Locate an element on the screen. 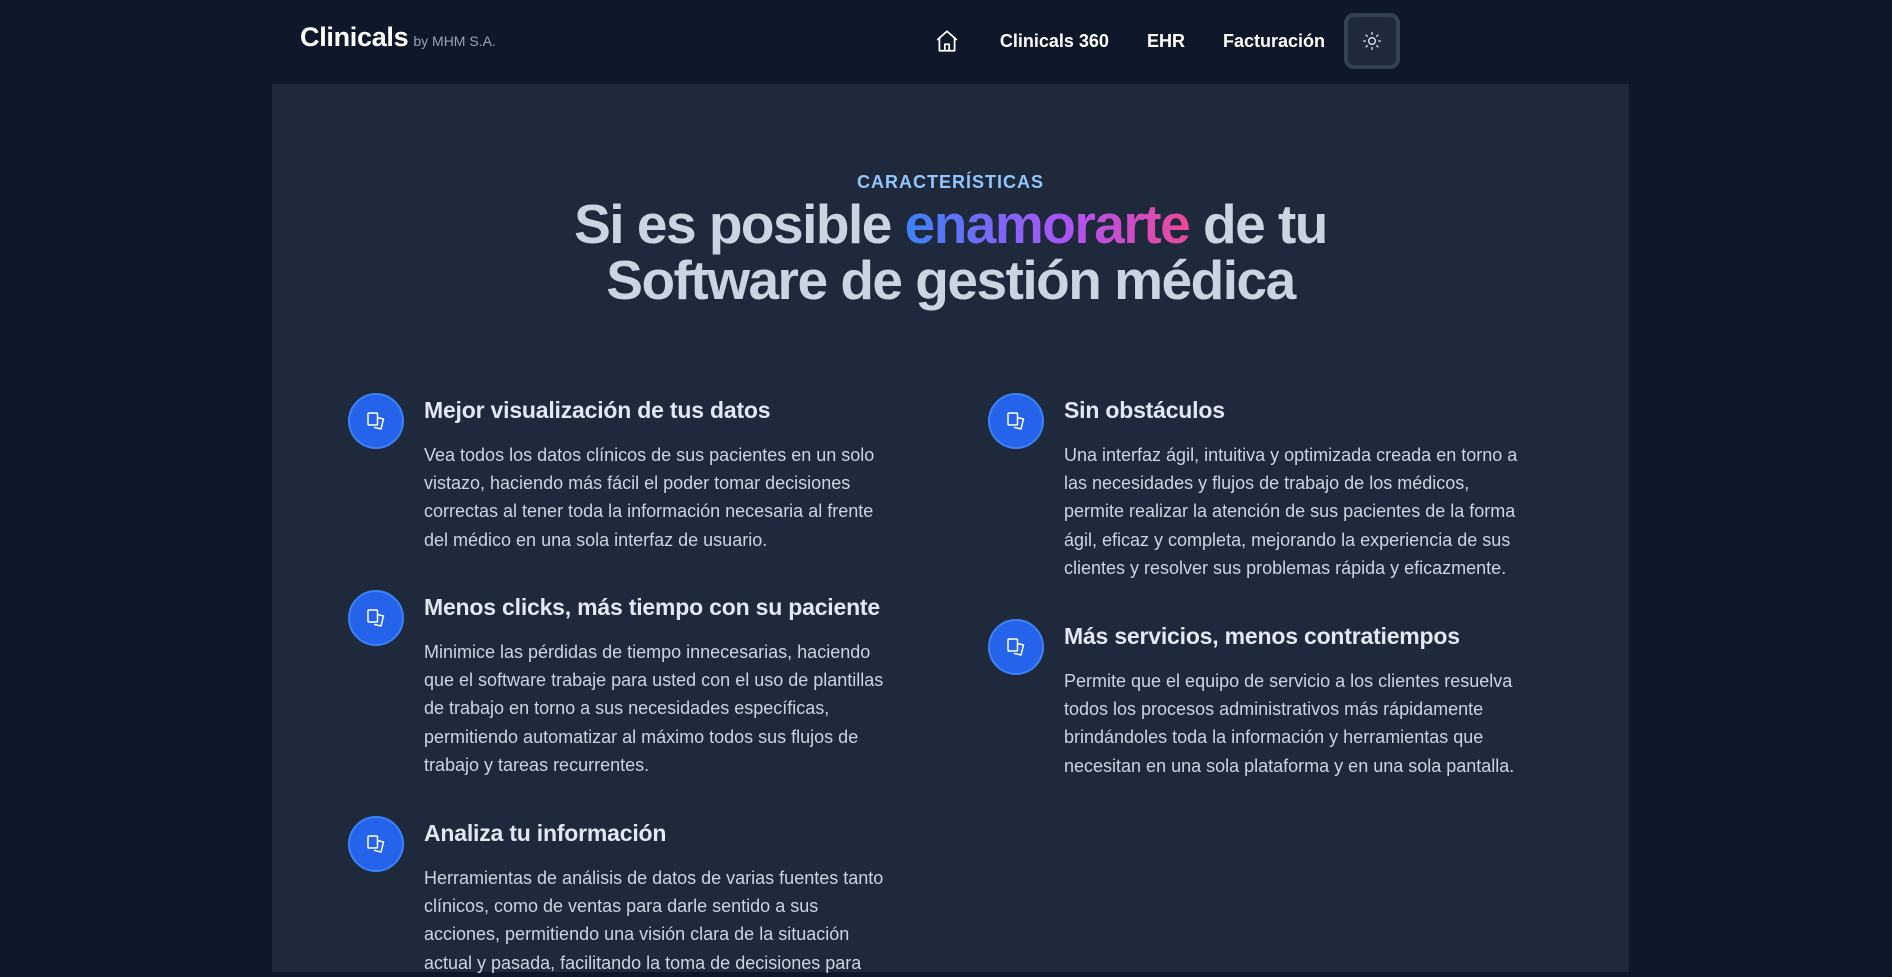 Image resolution: width=1892 pixels, height=977 pixels. theme-toggle-button is located at coordinates (1372, 41).